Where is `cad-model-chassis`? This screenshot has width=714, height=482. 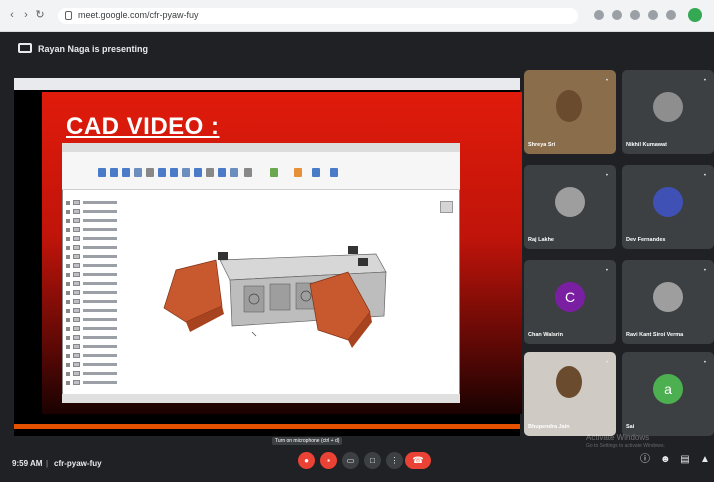 cad-model-chassis is located at coordinates (275, 297).